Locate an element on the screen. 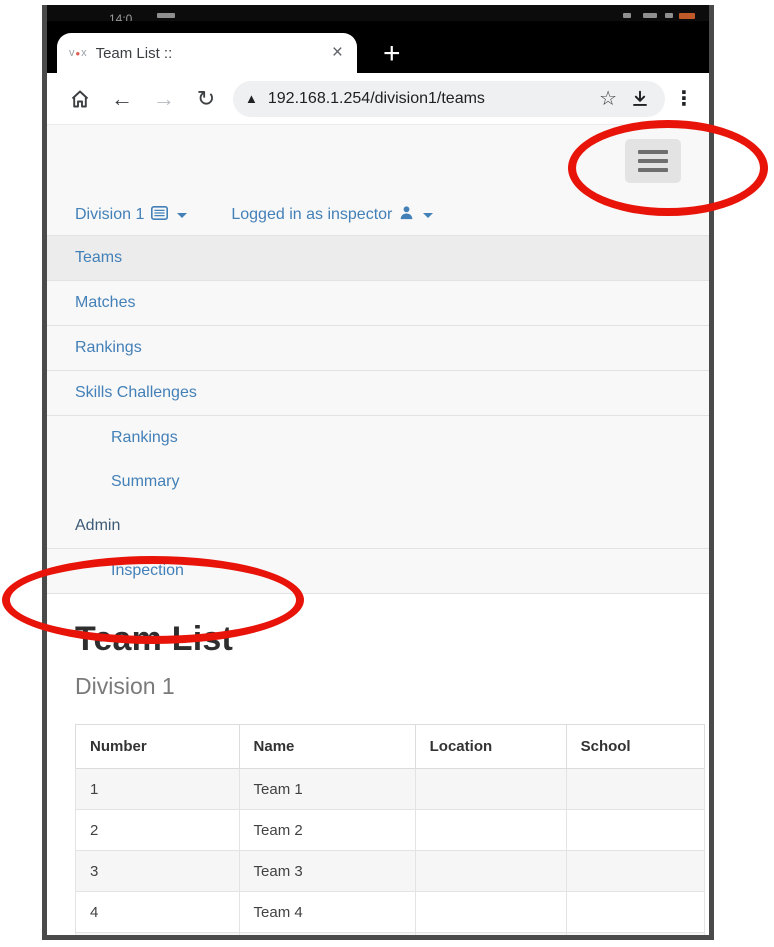  table-row: 1 Team 1 is located at coordinates (390, 789).